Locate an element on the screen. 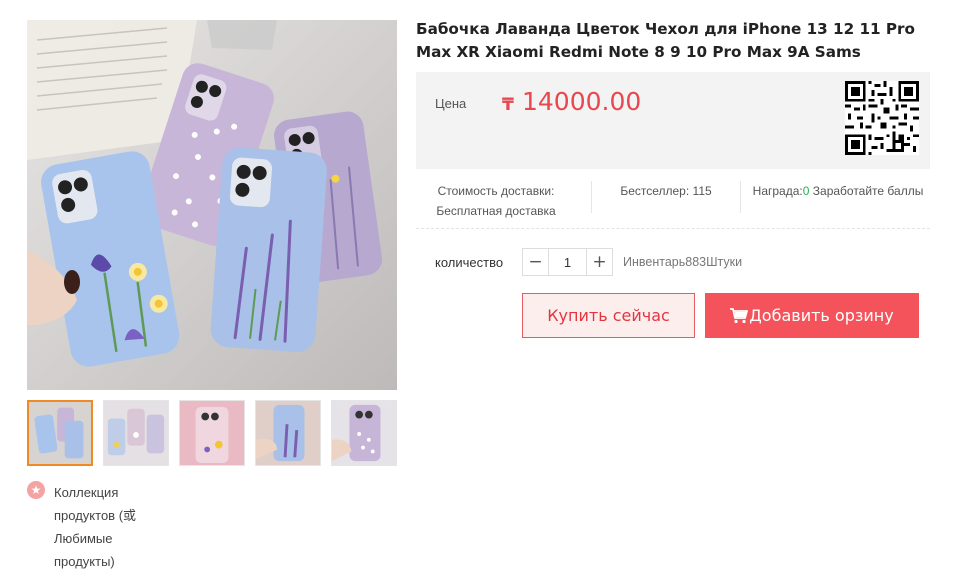 Image resolution: width=974 pixels, height=580 pixels. thumbnail-strip is located at coordinates (212, 433).